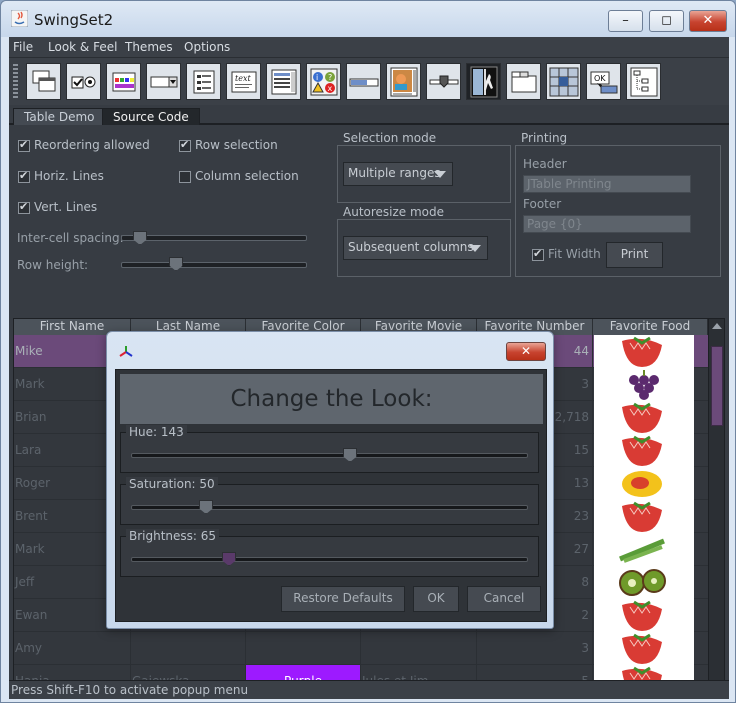 This screenshot has height=703, width=736. What do you see at coordinates (666, 21) in the screenshot?
I see `maximize-button: ◻` at bounding box center [666, 21].